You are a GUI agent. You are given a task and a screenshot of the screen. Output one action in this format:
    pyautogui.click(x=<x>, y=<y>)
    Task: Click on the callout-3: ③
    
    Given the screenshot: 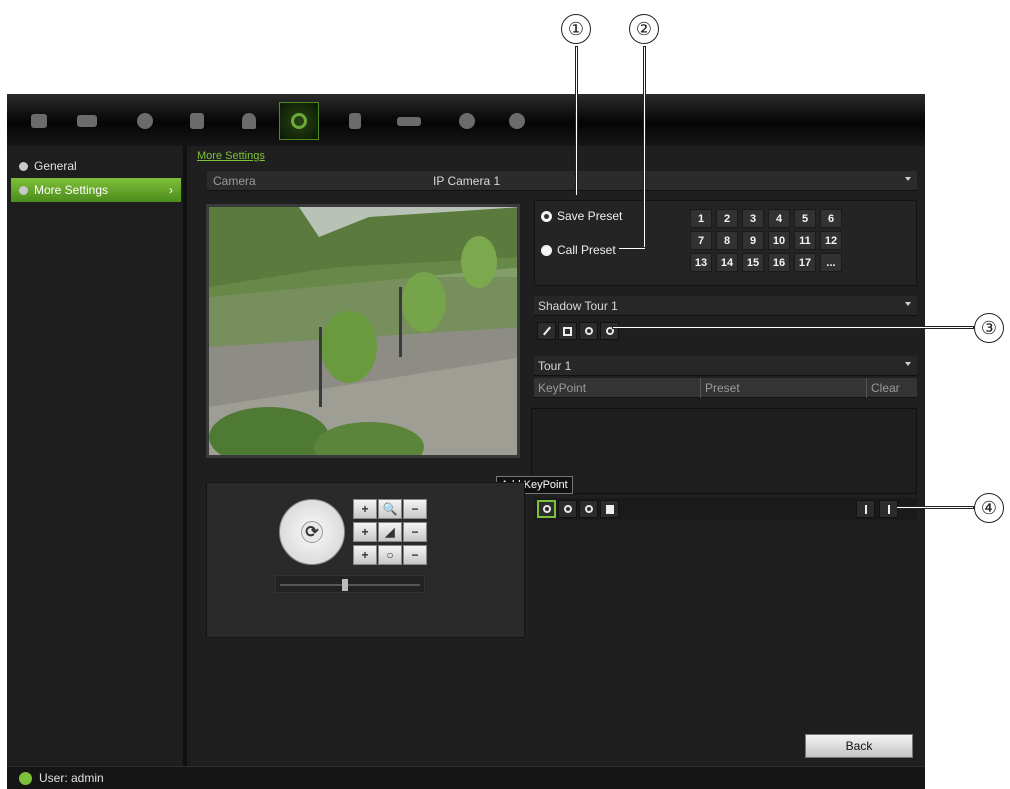 What is the action you would take?
    pyautogui.click(x=989, y=328)
    